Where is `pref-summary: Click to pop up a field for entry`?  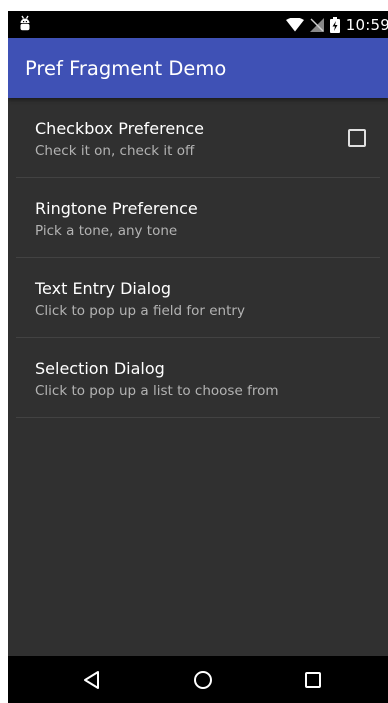 pref-summary: Click to pop up a field for entry is located at coordinates (140, 311).